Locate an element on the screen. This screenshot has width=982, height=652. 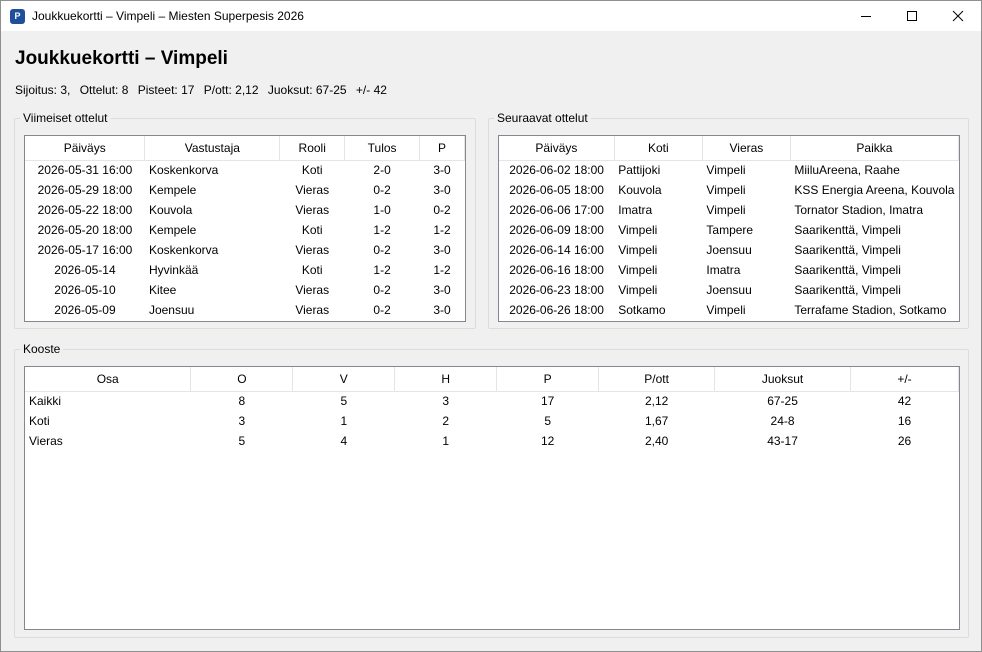
cell-points: 5 is located at coordinates (548, 421).